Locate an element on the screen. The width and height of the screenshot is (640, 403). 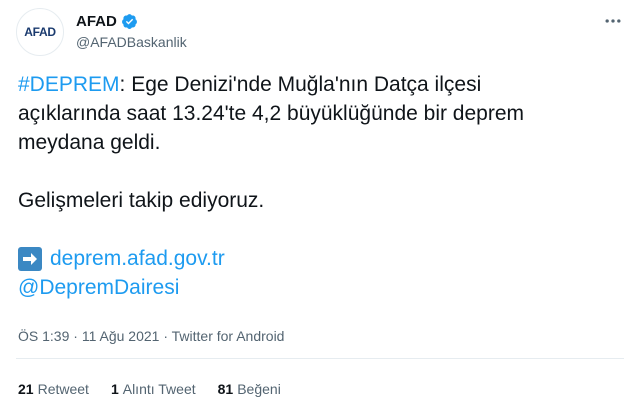
likes-stat: 81 Beğeni is located at coordinates (249, 389).